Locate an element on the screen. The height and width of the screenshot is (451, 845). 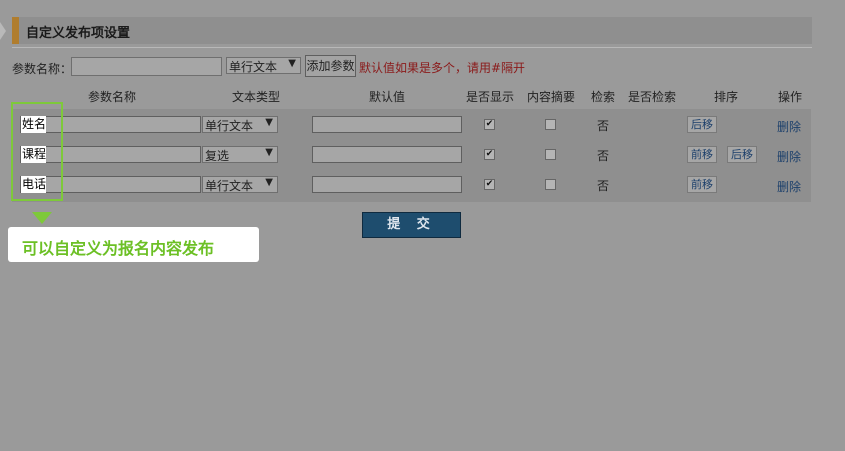
param-name-input is located at coordinates (146, 66).